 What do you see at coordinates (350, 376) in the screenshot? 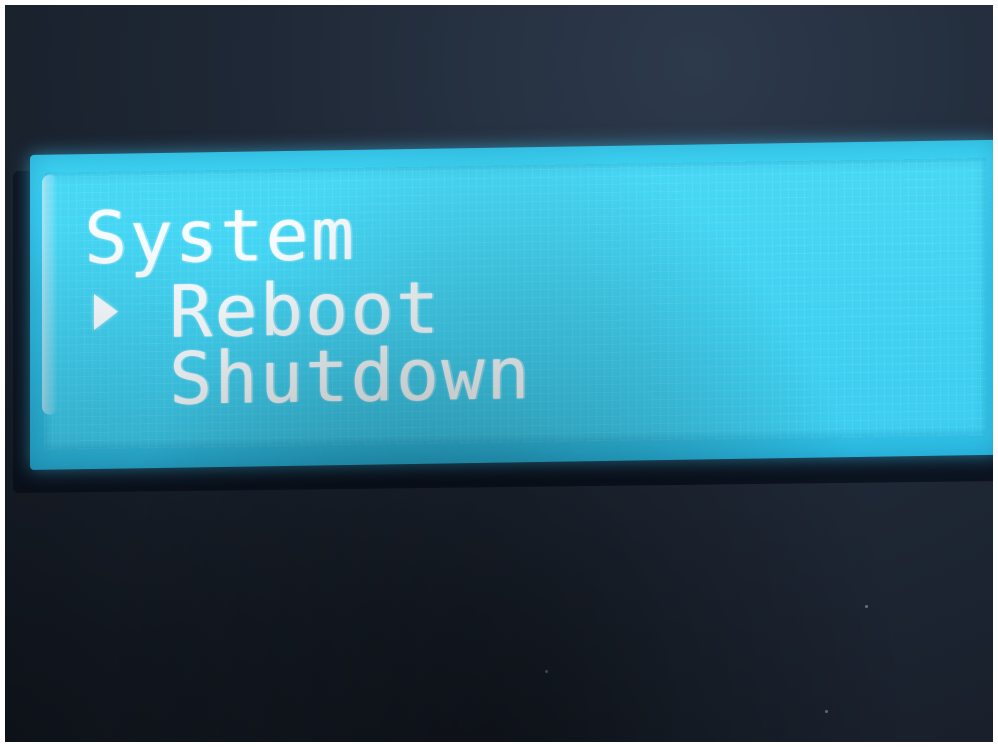
I see `menu-item-shutdown: Shutdown` at bounding box center [350, 376].